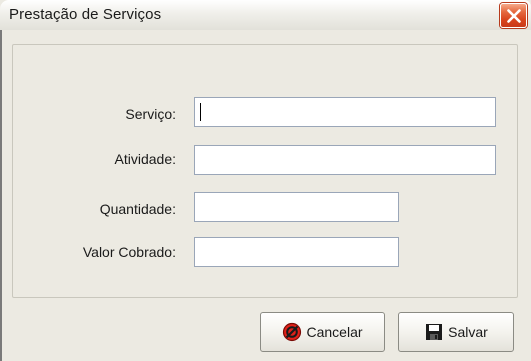  What do you see at coordinates (1, 195) in the screenshot?
I see `window-border` at bounding box center [1, 195].